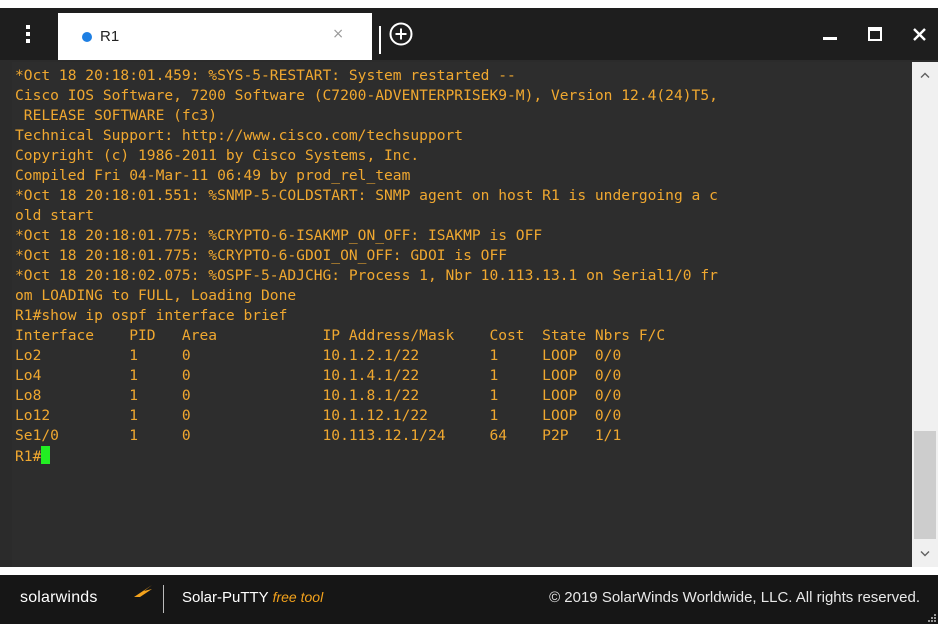 This screenshot has width=938, height=624. Describe the element at coordinates (925, 485) in the screenshot. I see `scrollbar-thumb` at that location.